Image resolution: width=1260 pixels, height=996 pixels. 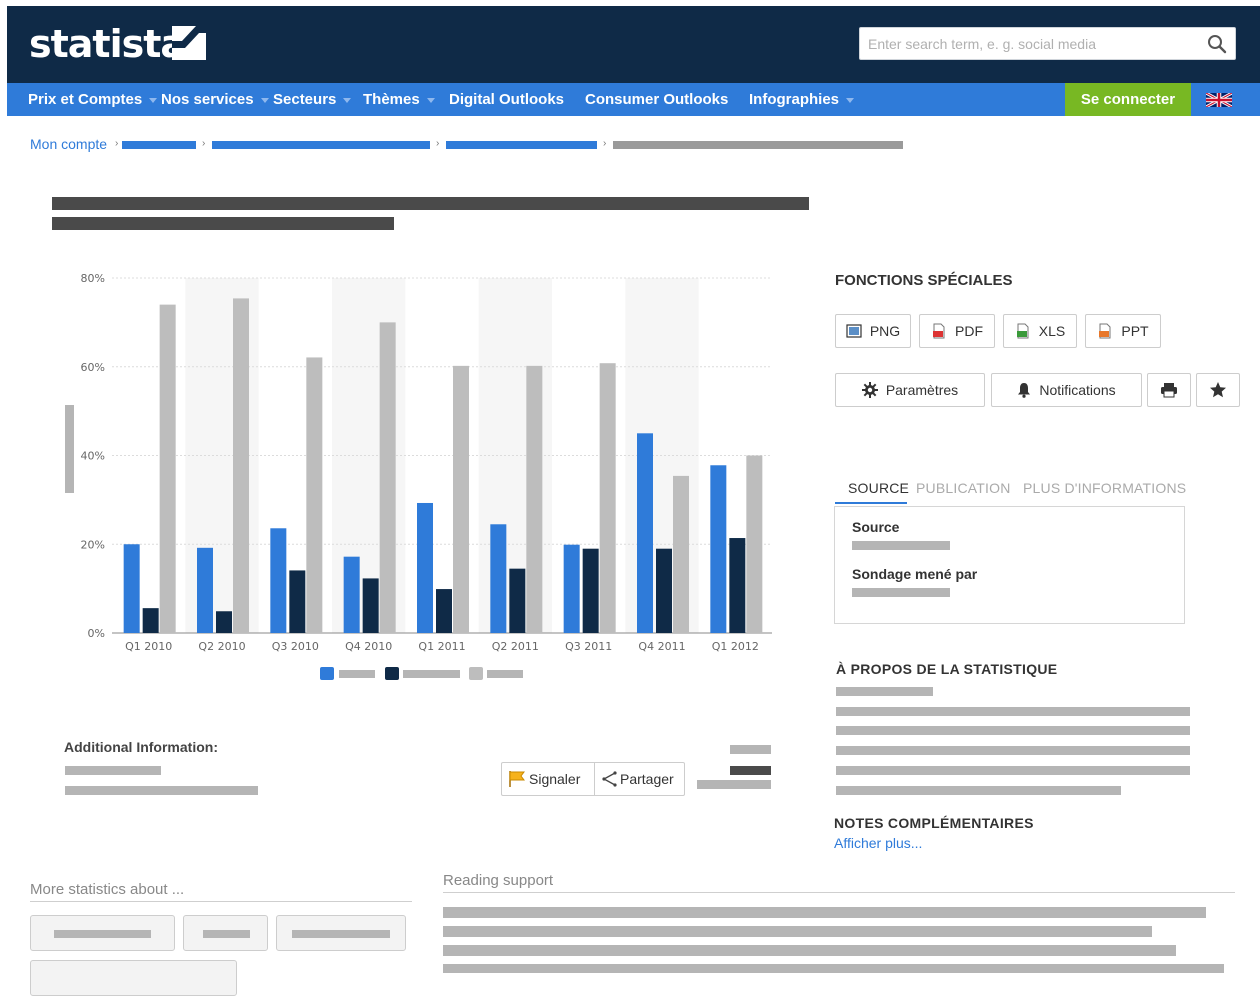 What do you see at coordinates (910, 390) in the screenshot?
I see `settings-button: Paramètres` at bounding box center [910, 390].